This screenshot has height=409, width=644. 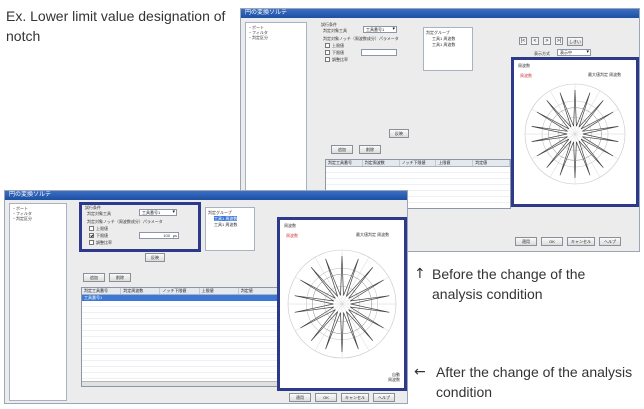 What do you see at coordinates (166, 235) in the screenshot?
I see `lower-value: 100` at bounding box center [166, 235].